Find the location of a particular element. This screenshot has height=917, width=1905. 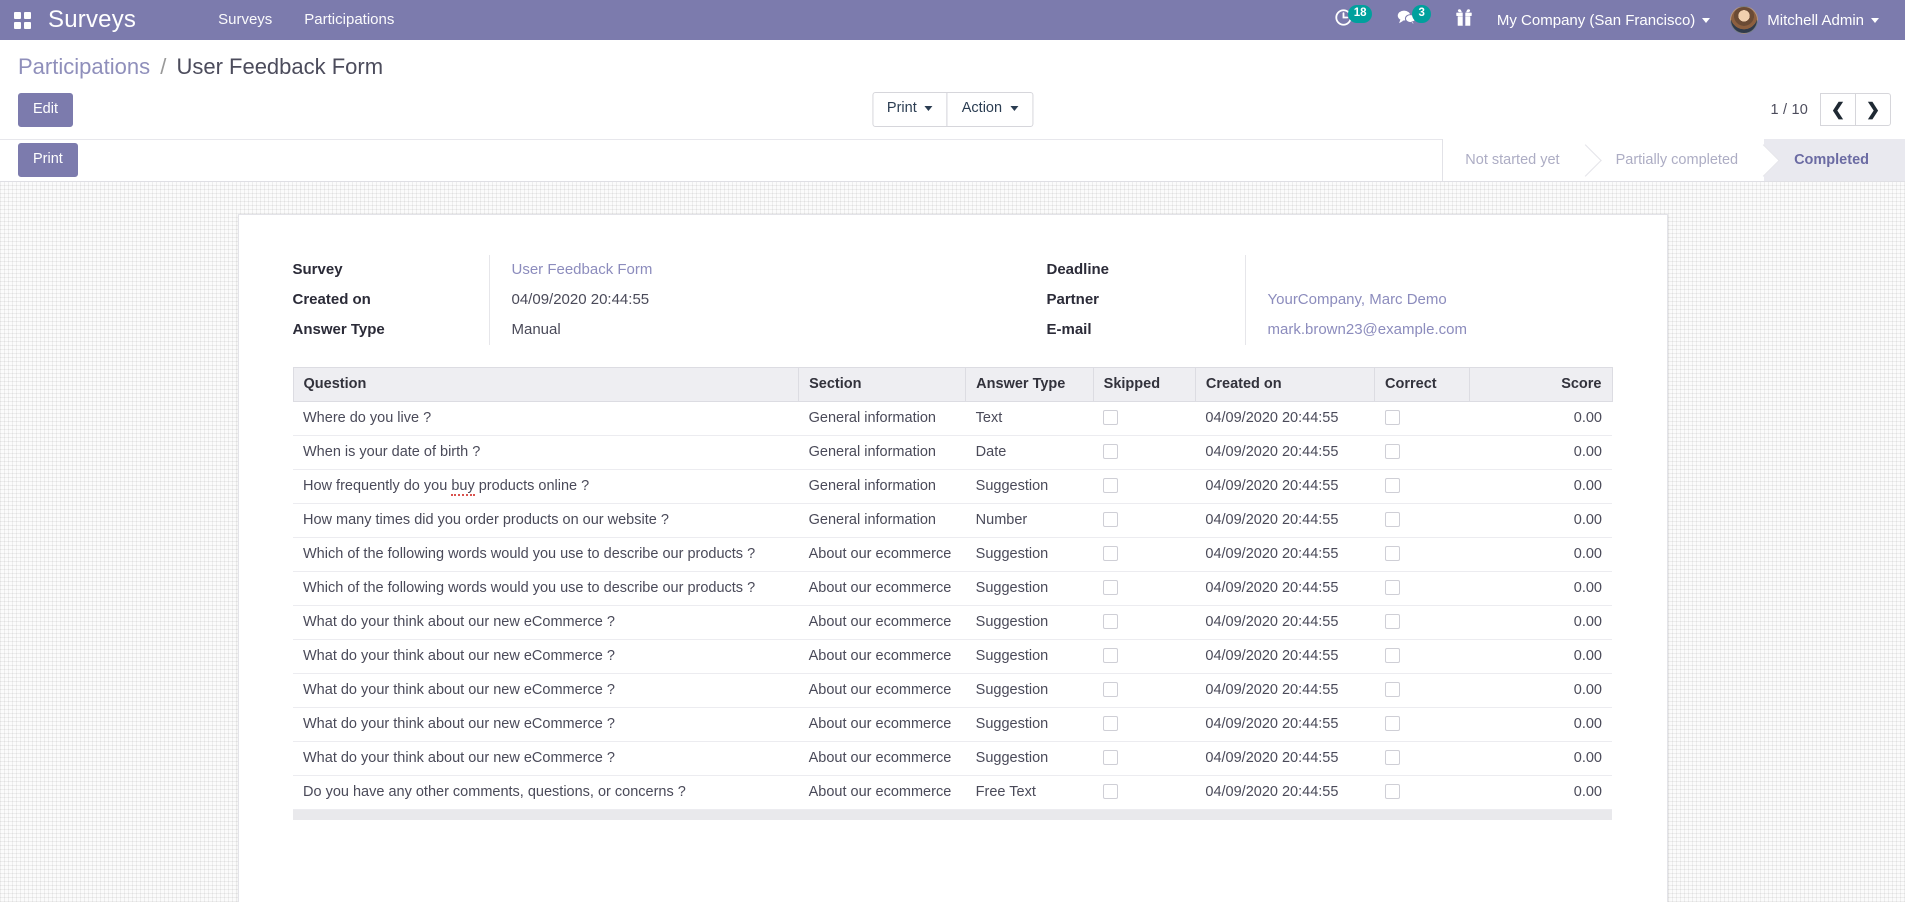

value-partner: YourCompany, Marc Demo is located at coordinates (1357, 299).